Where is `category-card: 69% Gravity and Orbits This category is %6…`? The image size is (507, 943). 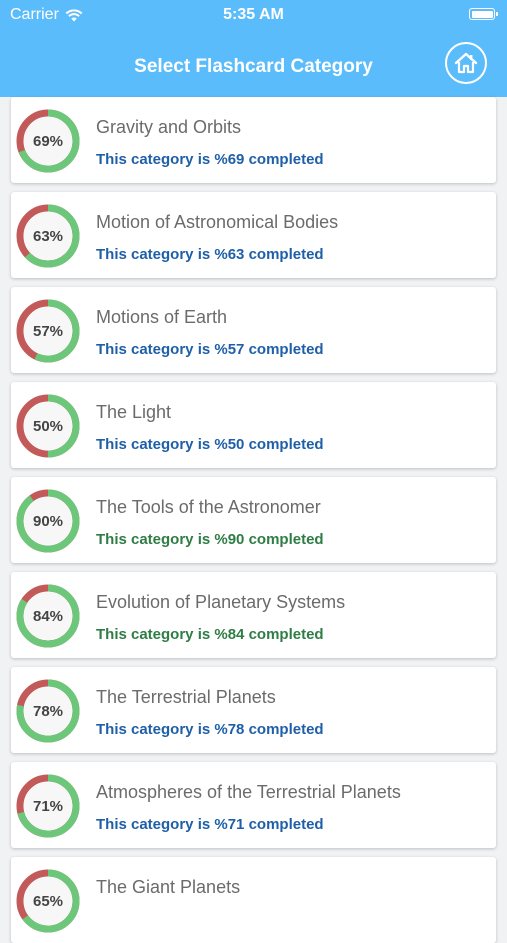
category-card: 69% Gravity and Orbits This category is %6… is located at coordinates (253, 140).